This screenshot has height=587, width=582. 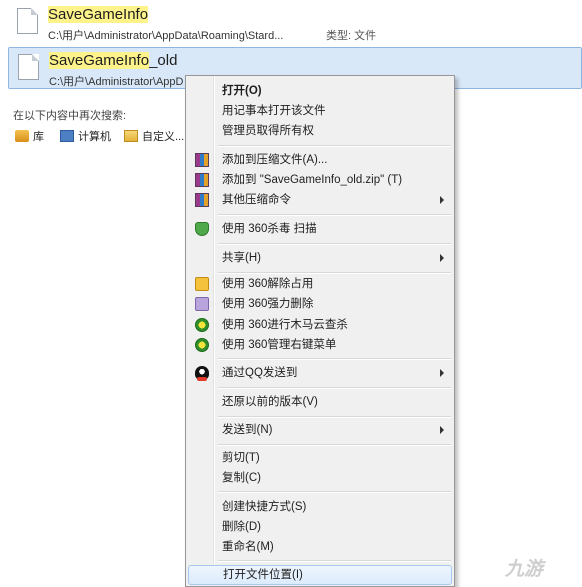 What do you see at coordinates (116, 82) in the screenshot?
I see `file-path: C:\用户\Administrator\AppD` at bounding box center [116, 82].